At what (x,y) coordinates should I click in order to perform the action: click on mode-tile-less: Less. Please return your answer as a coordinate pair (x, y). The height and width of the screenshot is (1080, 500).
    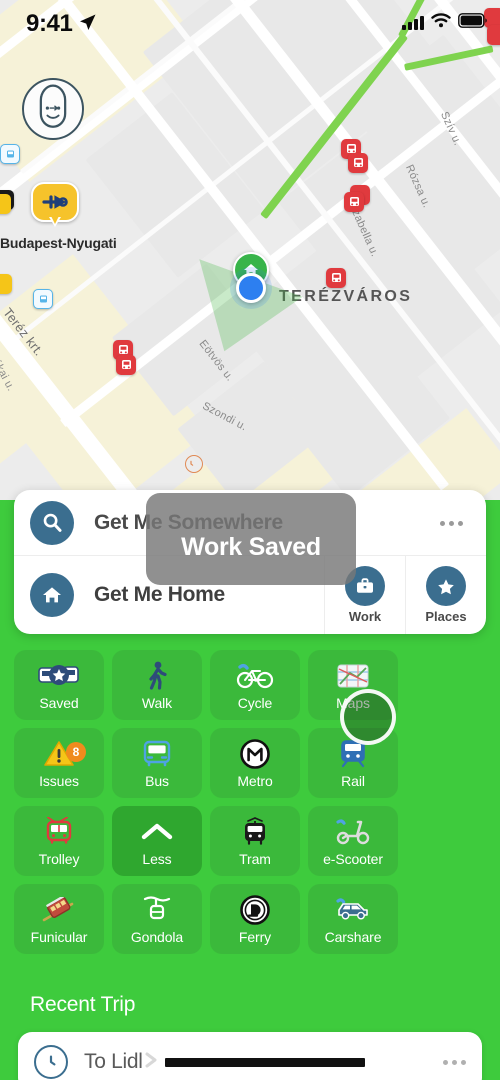
    Looking at the image, I should click on (157, 841).